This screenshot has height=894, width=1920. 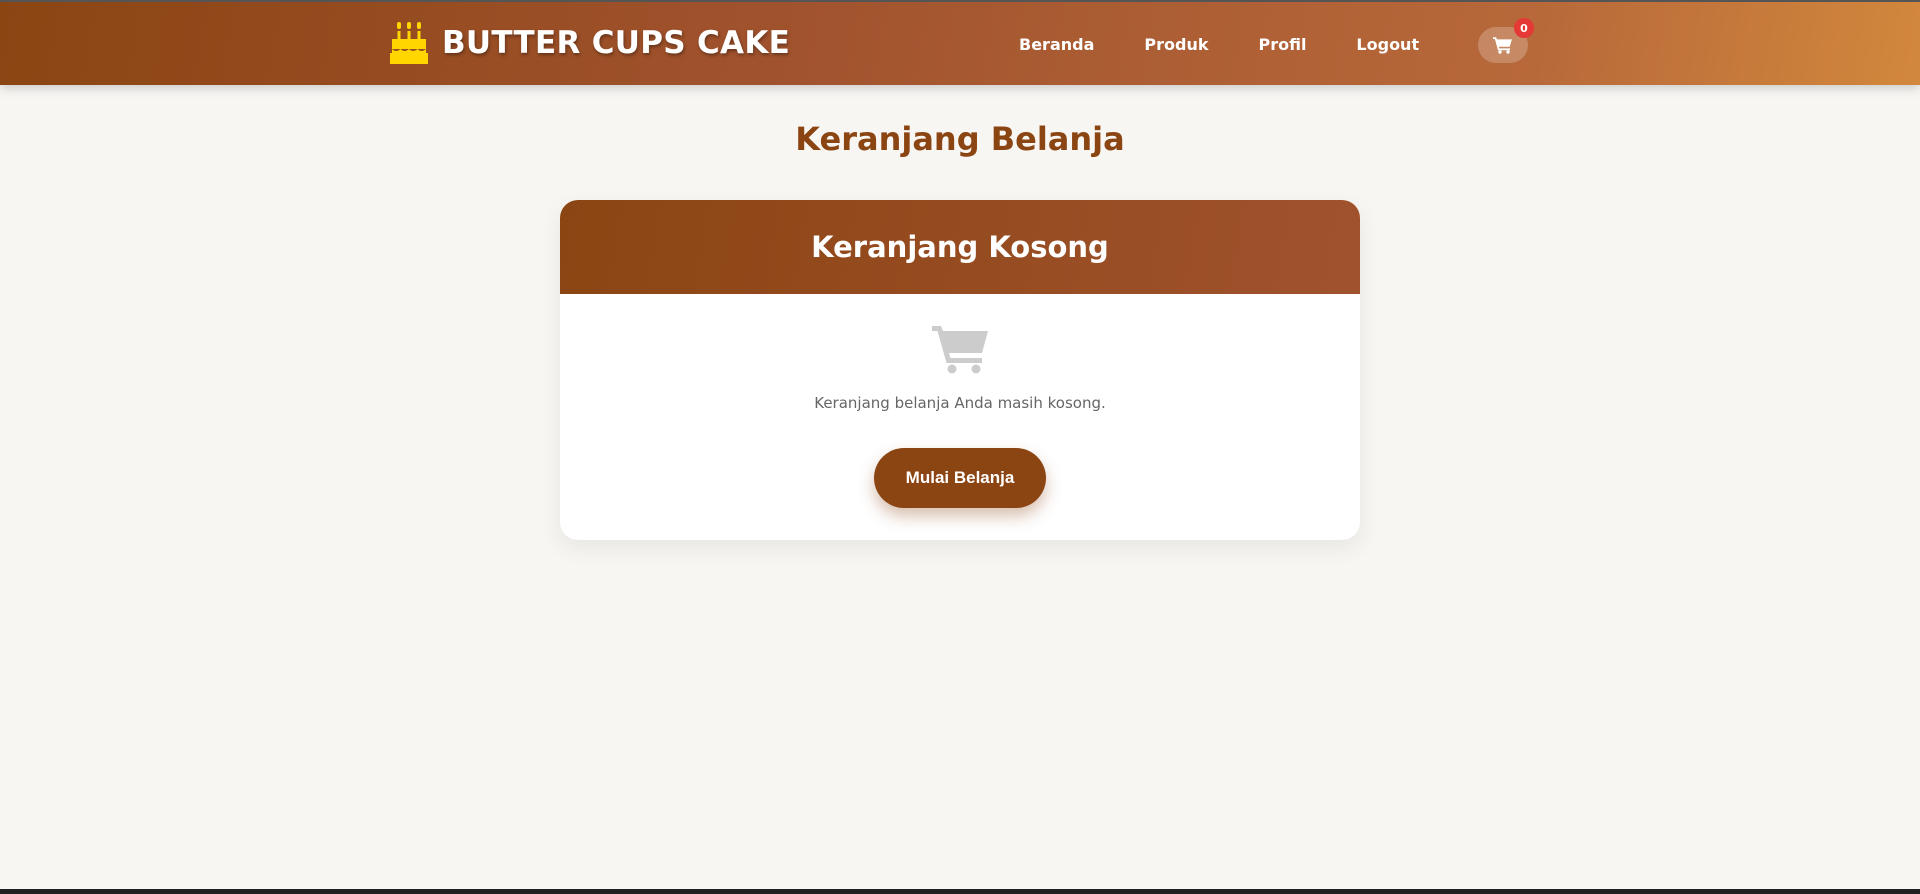 What do you see at coordinates (960, 478) in the screenshot?
I see `start-shopping-button: Mulai Belanja` at bounding box center [960, 478].